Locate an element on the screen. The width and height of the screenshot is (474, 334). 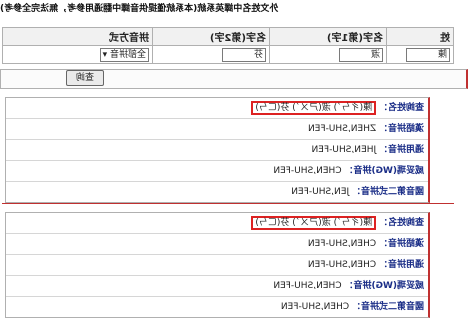
row-value: ZHEN,SHU-FEN is located at coordinates (342, 129).